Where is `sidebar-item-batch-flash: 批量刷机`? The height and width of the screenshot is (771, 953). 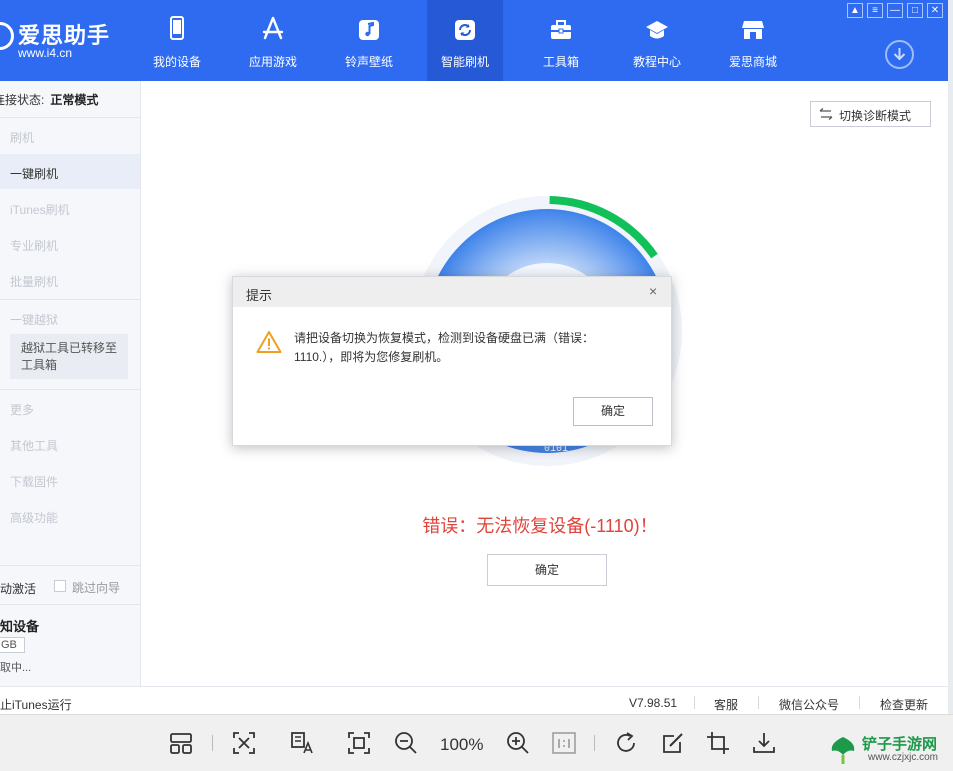
sidebar-item-batch-flash: 批量刷机 is located at coordinates (34, 281).